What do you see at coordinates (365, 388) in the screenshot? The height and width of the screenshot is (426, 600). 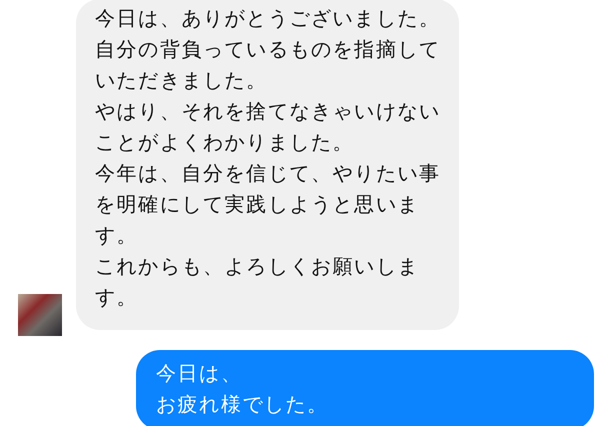 I see `sent-message-bubble: 今日は、 お疲れ様でした。` at bounding box center [365, 388].